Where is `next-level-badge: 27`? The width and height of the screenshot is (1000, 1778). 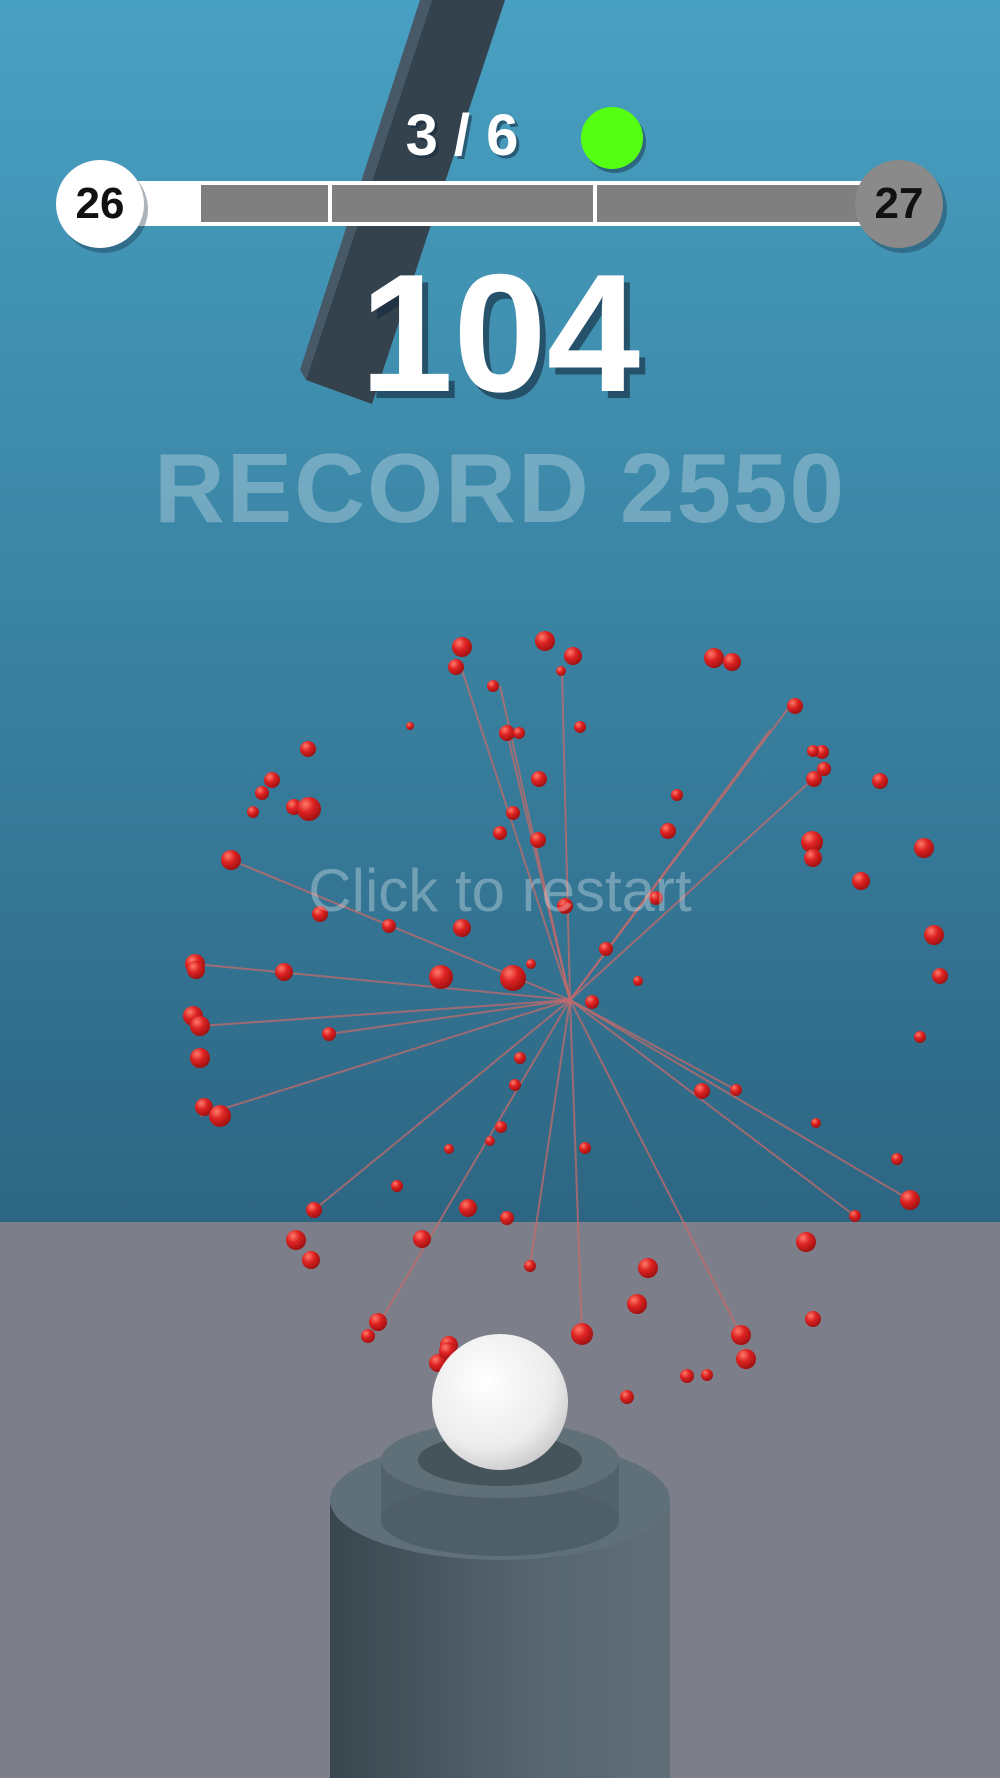 next-level-badge: 27 is located at coordinates (899, 204).